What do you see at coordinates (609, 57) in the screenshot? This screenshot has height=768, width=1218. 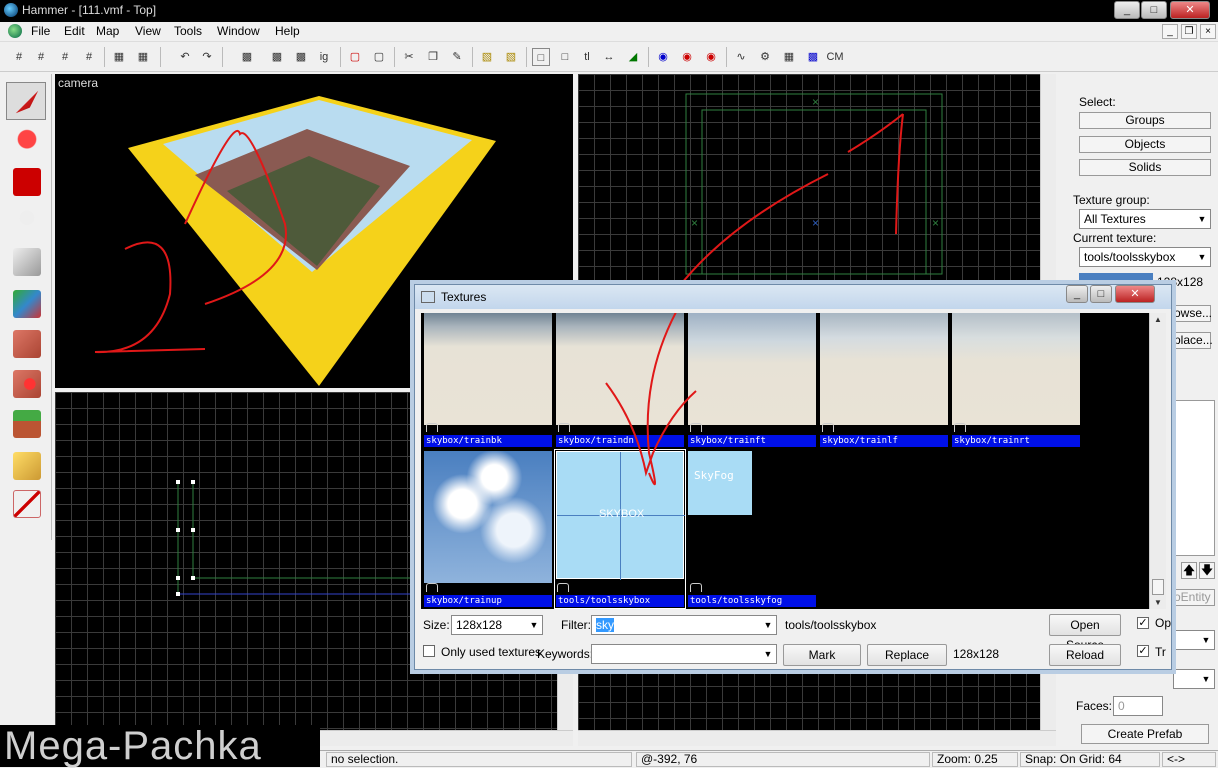 I see `align-icon: ↔` at bounding box center [609, 57].